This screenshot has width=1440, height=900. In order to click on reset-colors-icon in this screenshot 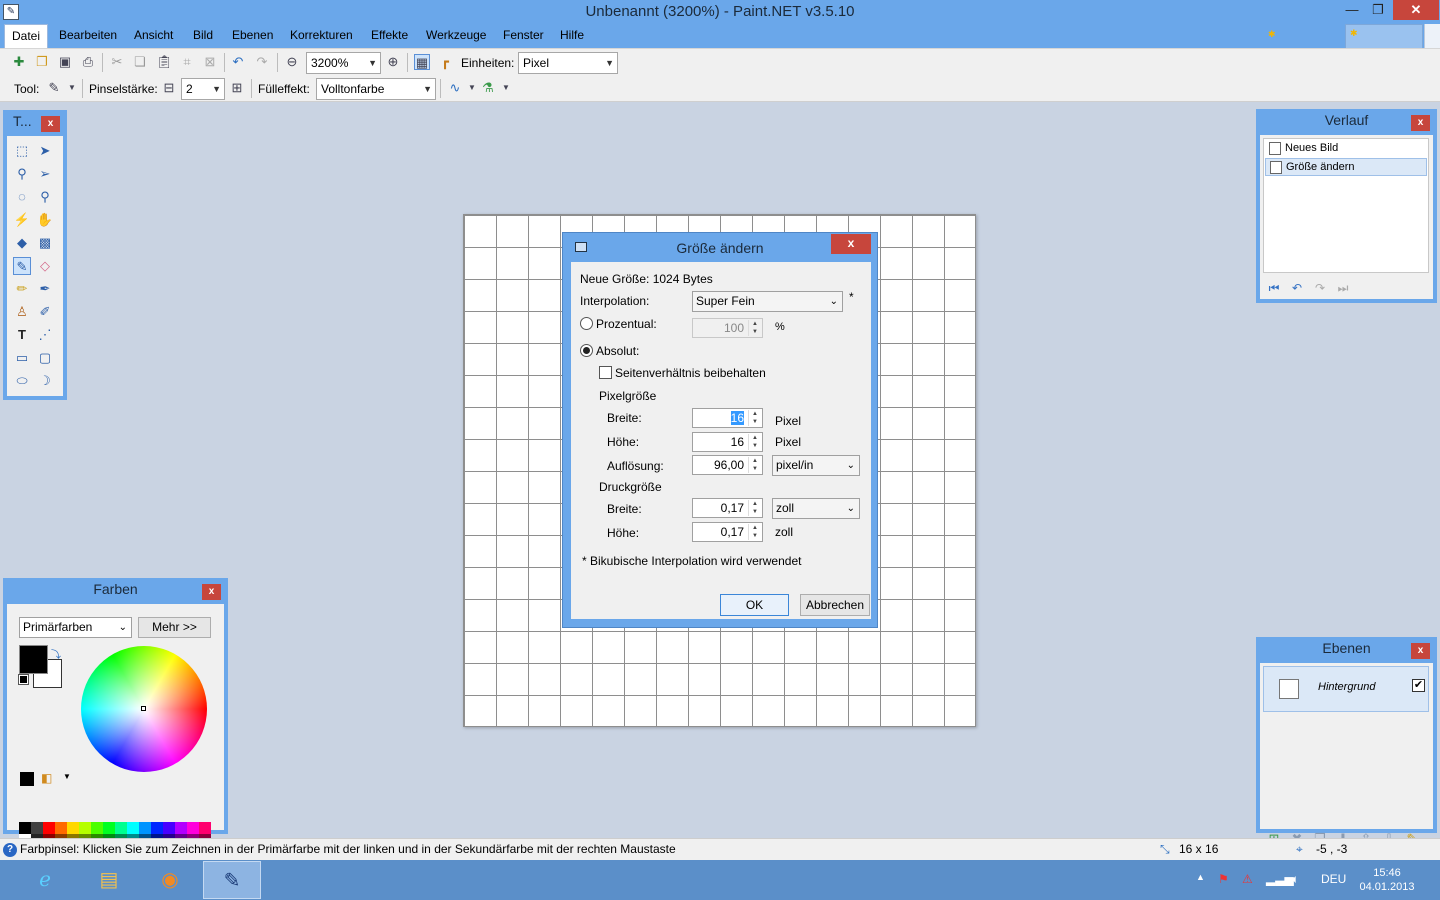, I will do `click(23, 679)`.